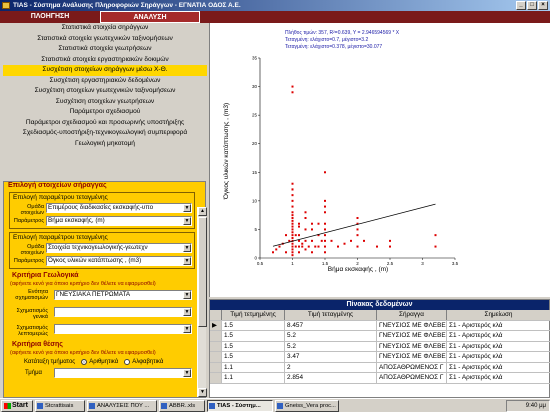 This screenshot has height=412, width=550. I want to click on taskbar-item: ABBR..xls, so click(182, 405).